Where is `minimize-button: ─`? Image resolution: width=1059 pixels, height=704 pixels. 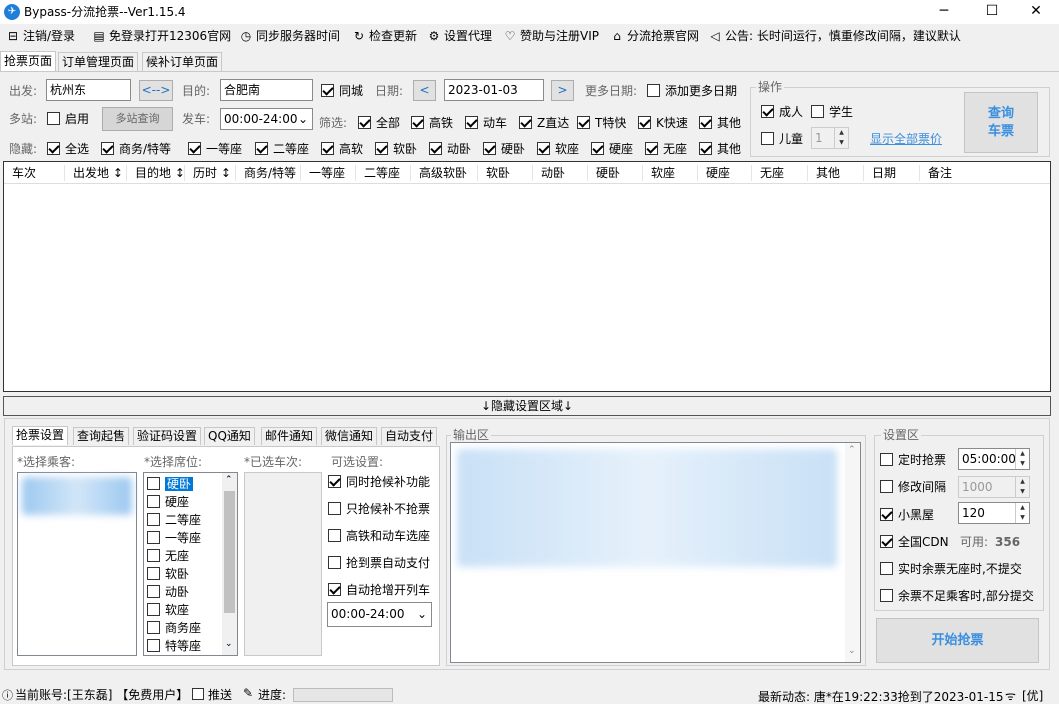
minimize-button: ─ is located at coordinates (944, 12).